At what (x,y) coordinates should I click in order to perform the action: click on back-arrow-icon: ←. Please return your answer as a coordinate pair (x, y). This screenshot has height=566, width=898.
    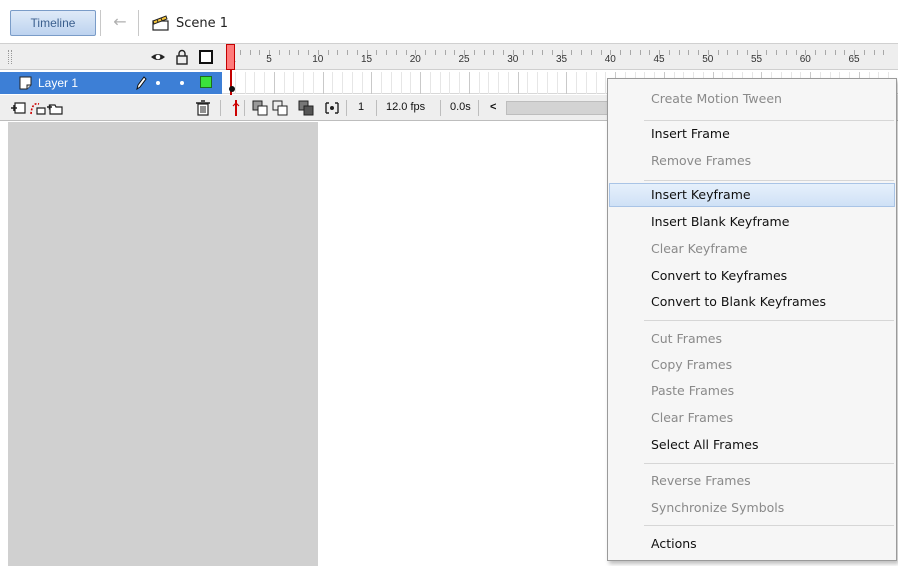
    Looking at the image, I should click on (120, 22).